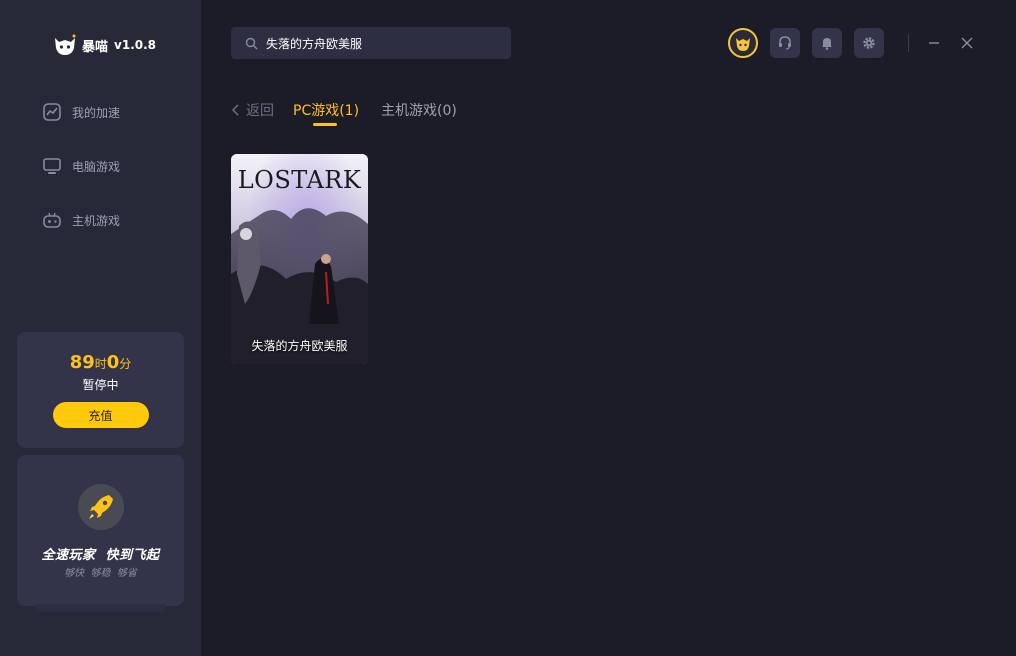 The height and width of the screenshot is (656, 1016). What do you see at coordinates (100, 415) in the screenshot?
I see `recharge-button: 充值` at bounding box center [100, 415].